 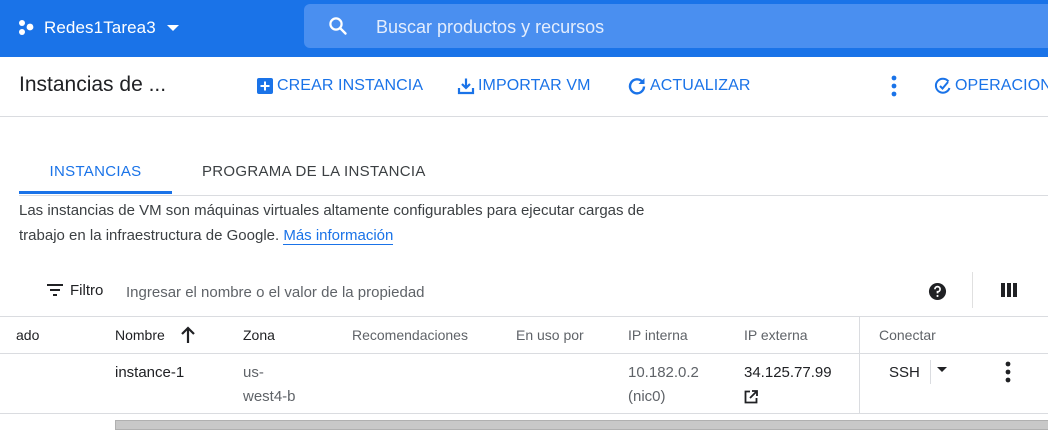 What do you see at coordinates (259, 335) in the screenshot?
I see `column-zone-header: Zona` at bounding box center [259, 335].